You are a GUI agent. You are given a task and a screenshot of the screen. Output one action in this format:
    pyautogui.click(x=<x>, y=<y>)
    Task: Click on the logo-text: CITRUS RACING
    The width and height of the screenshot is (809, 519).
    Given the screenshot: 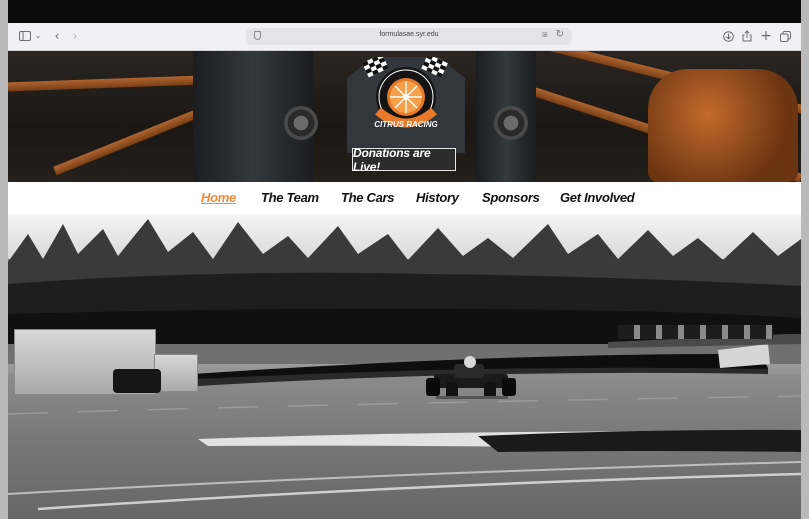 What is the action you would take?
    pyautogui.click(x=406, y=124)
    